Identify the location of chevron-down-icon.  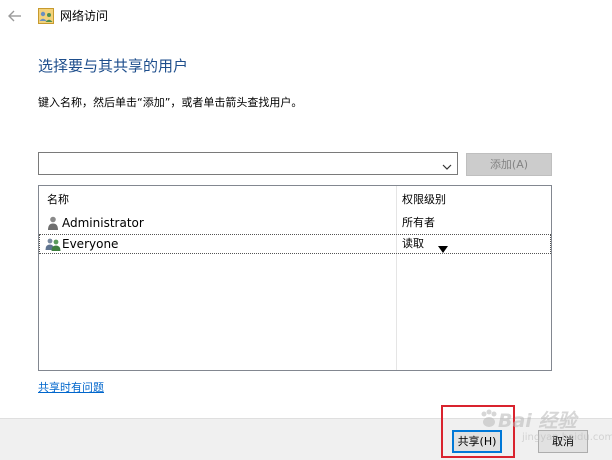
(447, 164).